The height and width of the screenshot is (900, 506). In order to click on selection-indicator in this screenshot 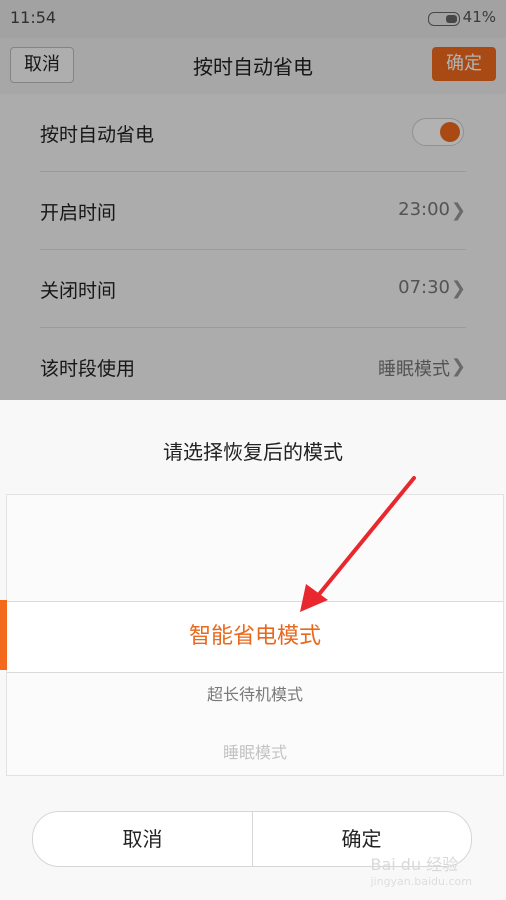, I will do `click(3, 635)`.